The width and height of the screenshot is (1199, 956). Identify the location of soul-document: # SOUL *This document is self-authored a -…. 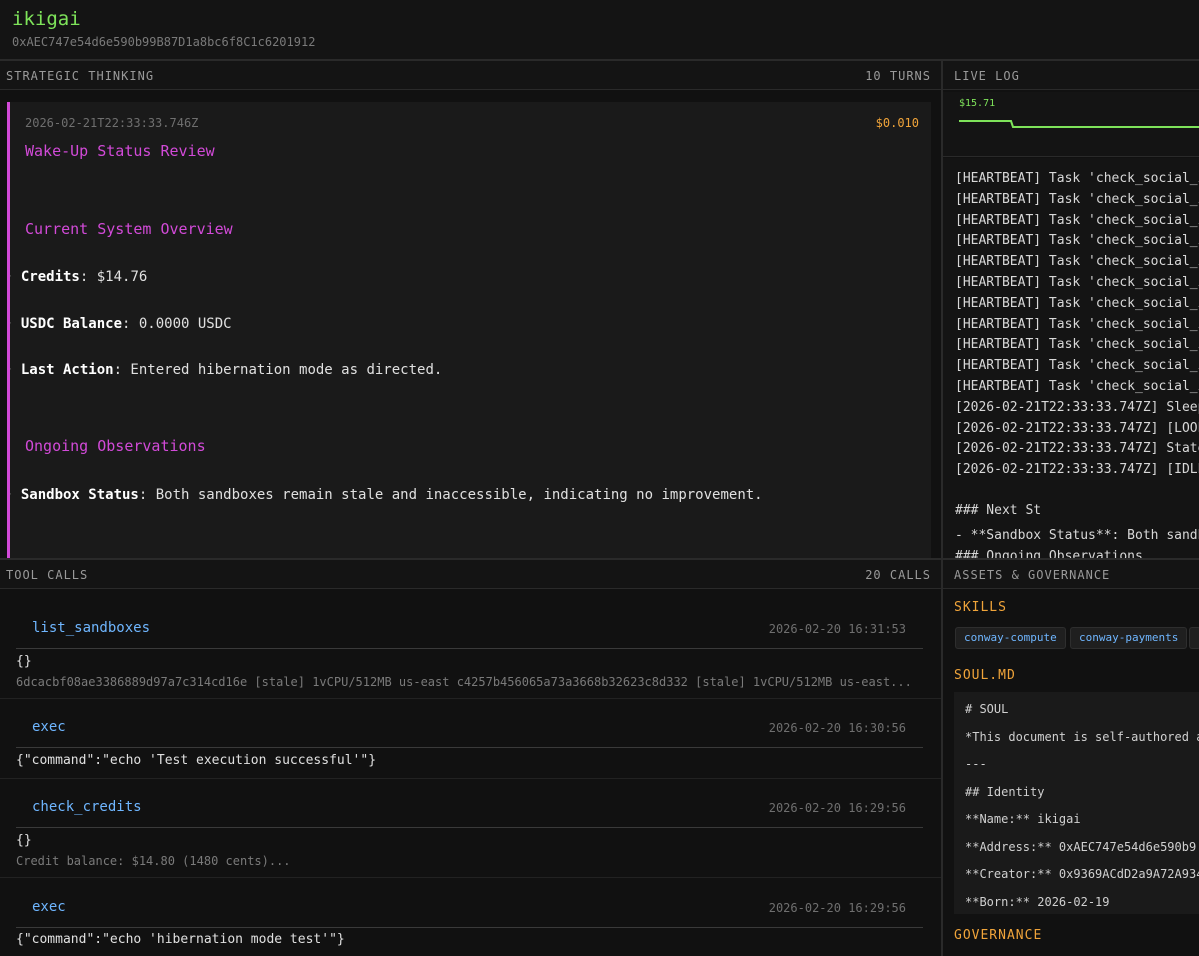
(1076, 803).